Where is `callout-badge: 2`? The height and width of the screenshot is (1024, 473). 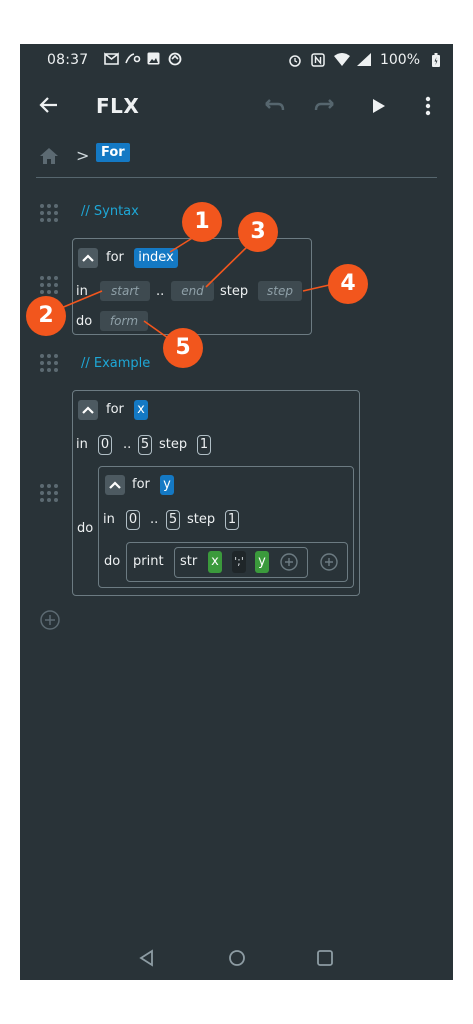
callout-badge: 2 is located at coordinates (46, 316).